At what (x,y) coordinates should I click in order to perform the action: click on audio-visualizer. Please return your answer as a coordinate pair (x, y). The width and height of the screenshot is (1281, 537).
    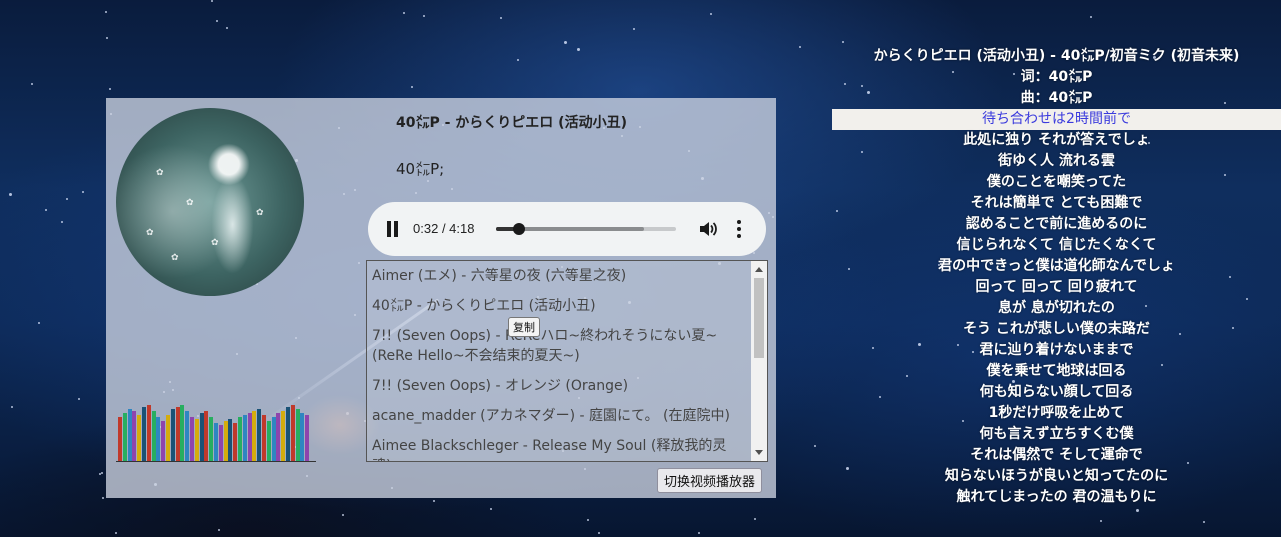
    Looking at the image, I should click on (216, 430).